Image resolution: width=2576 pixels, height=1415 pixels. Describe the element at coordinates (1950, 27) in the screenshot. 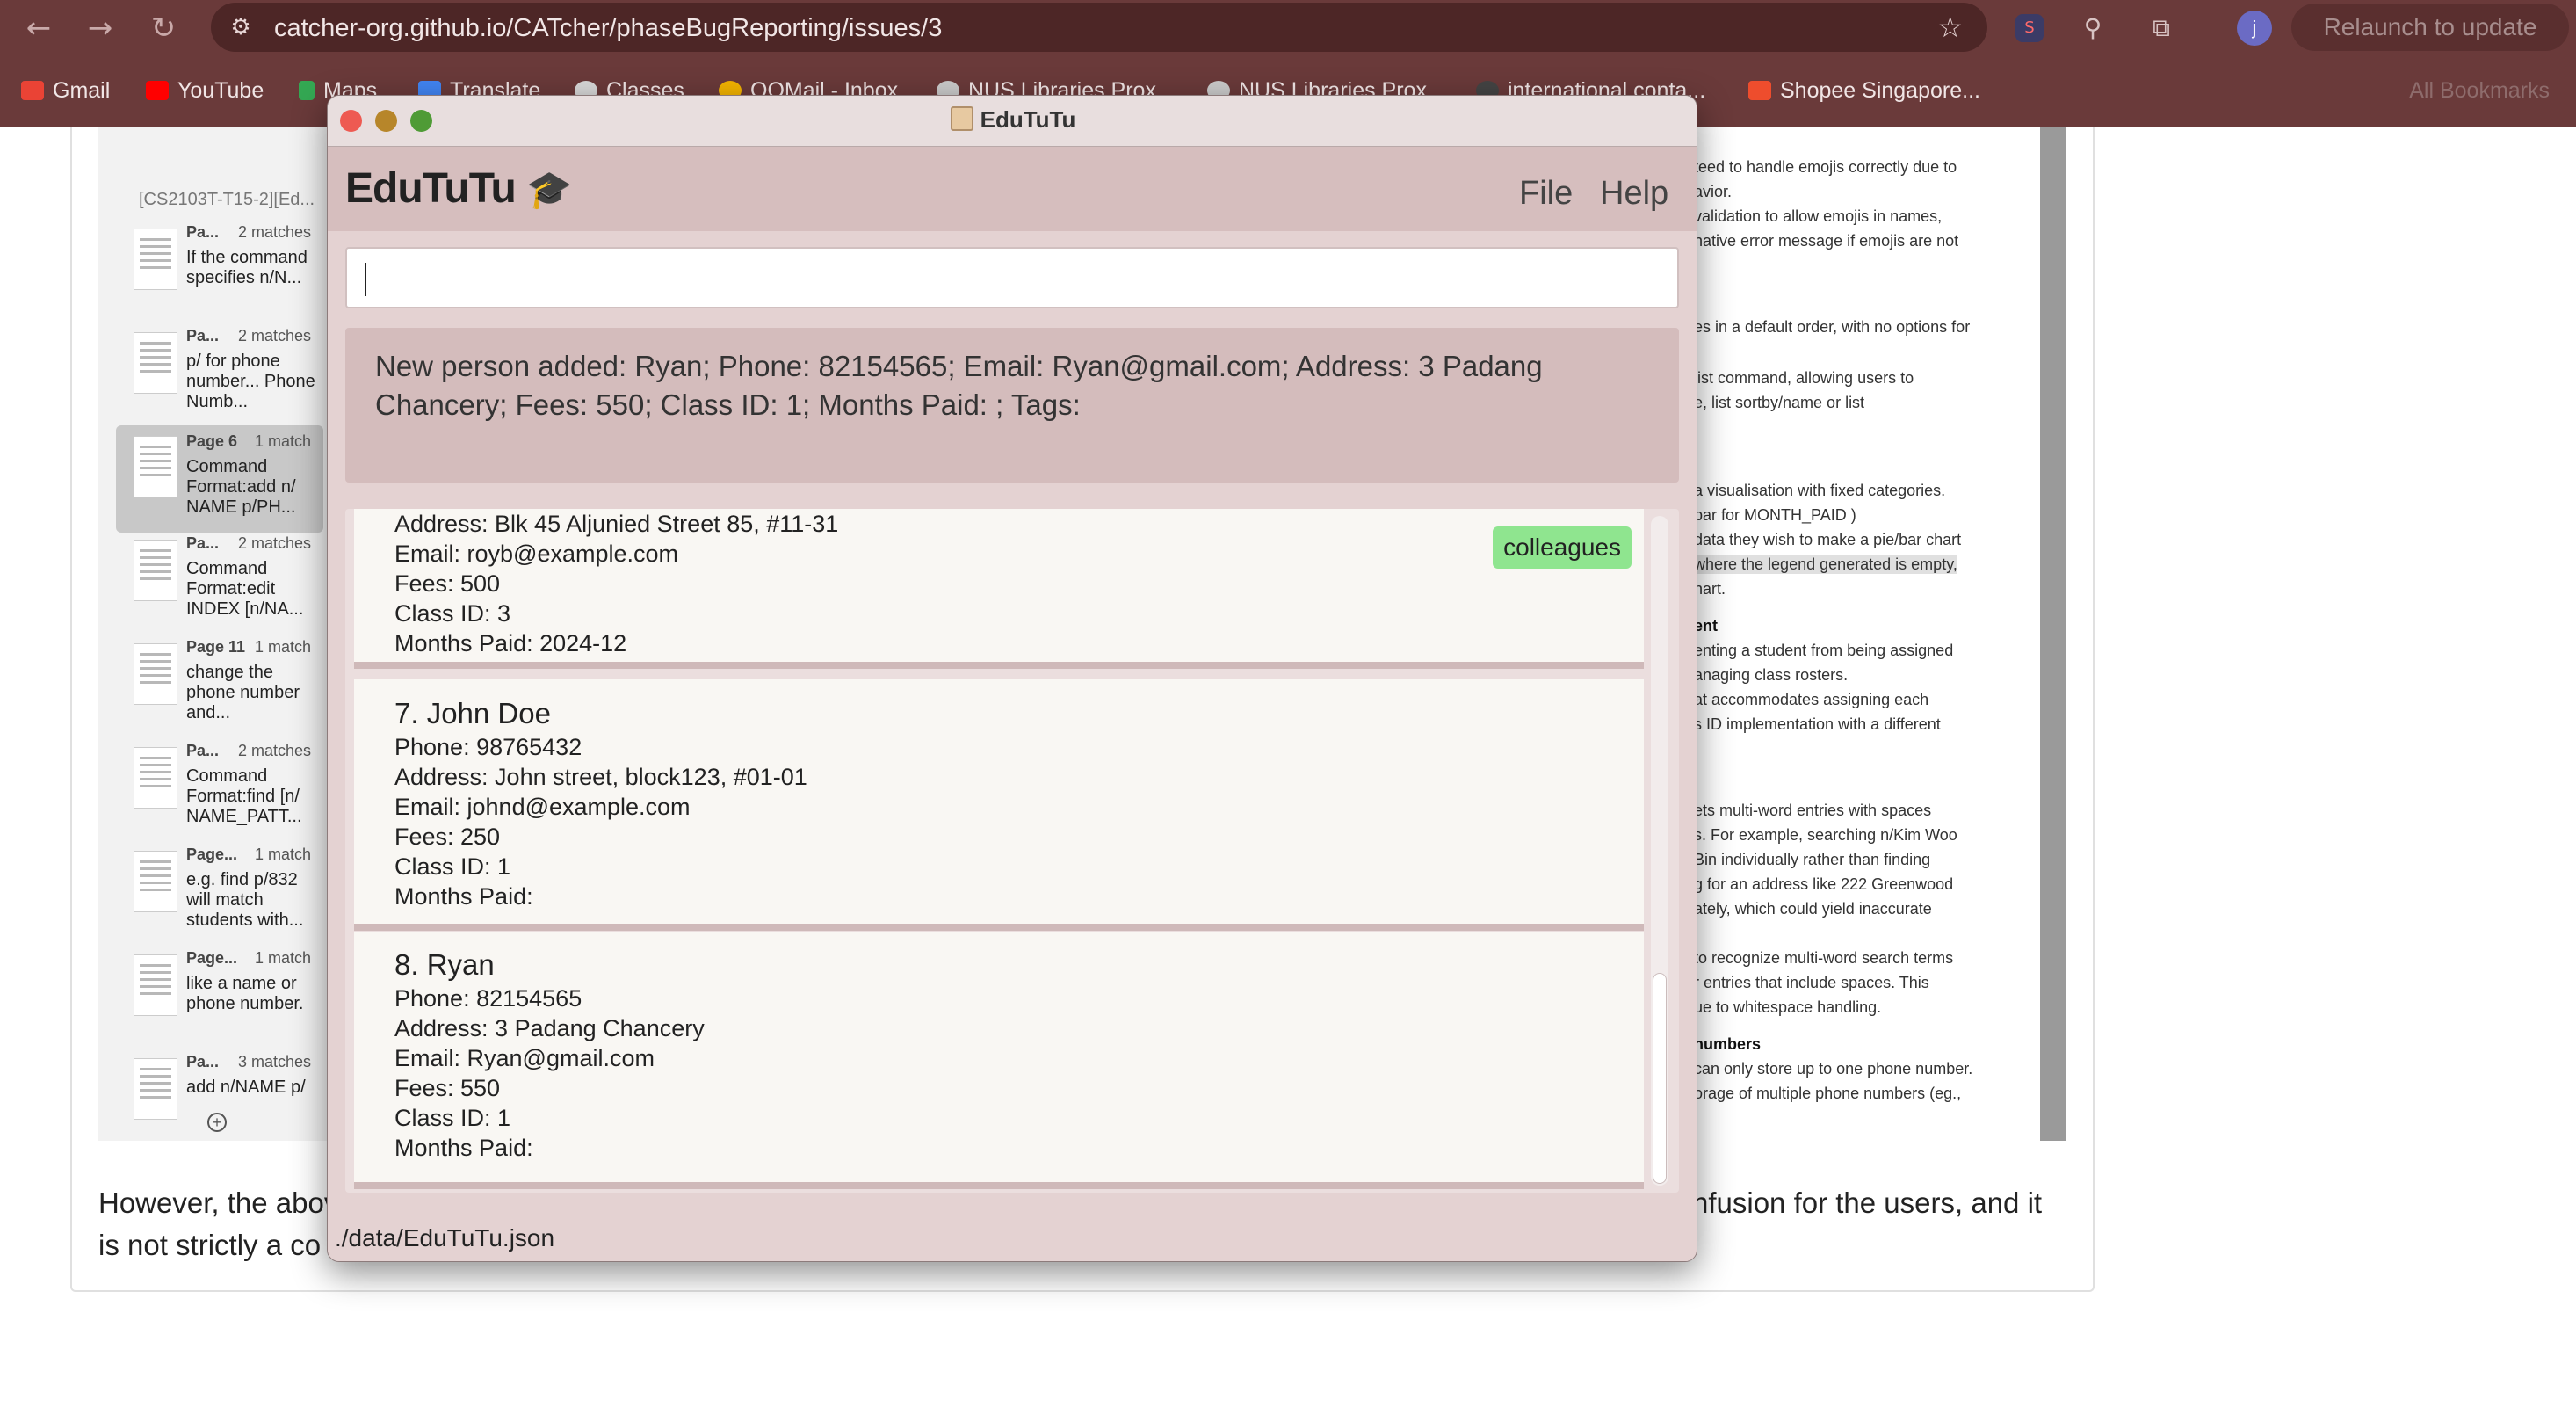

I see `bookmark-star-icon: ☆` at that location.